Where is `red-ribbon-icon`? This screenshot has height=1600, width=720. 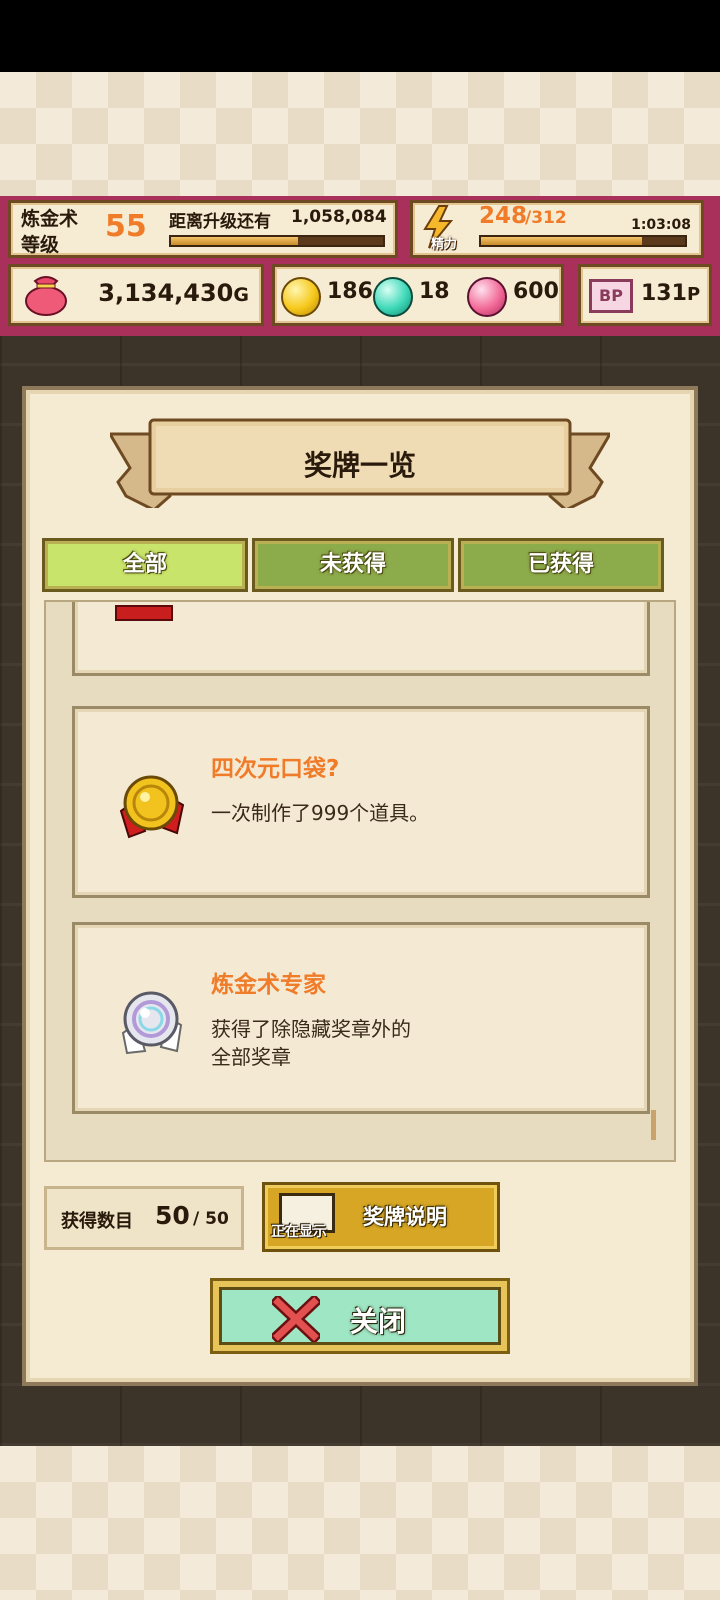 red-ribbon-icon is located at coordinates (144, 613).